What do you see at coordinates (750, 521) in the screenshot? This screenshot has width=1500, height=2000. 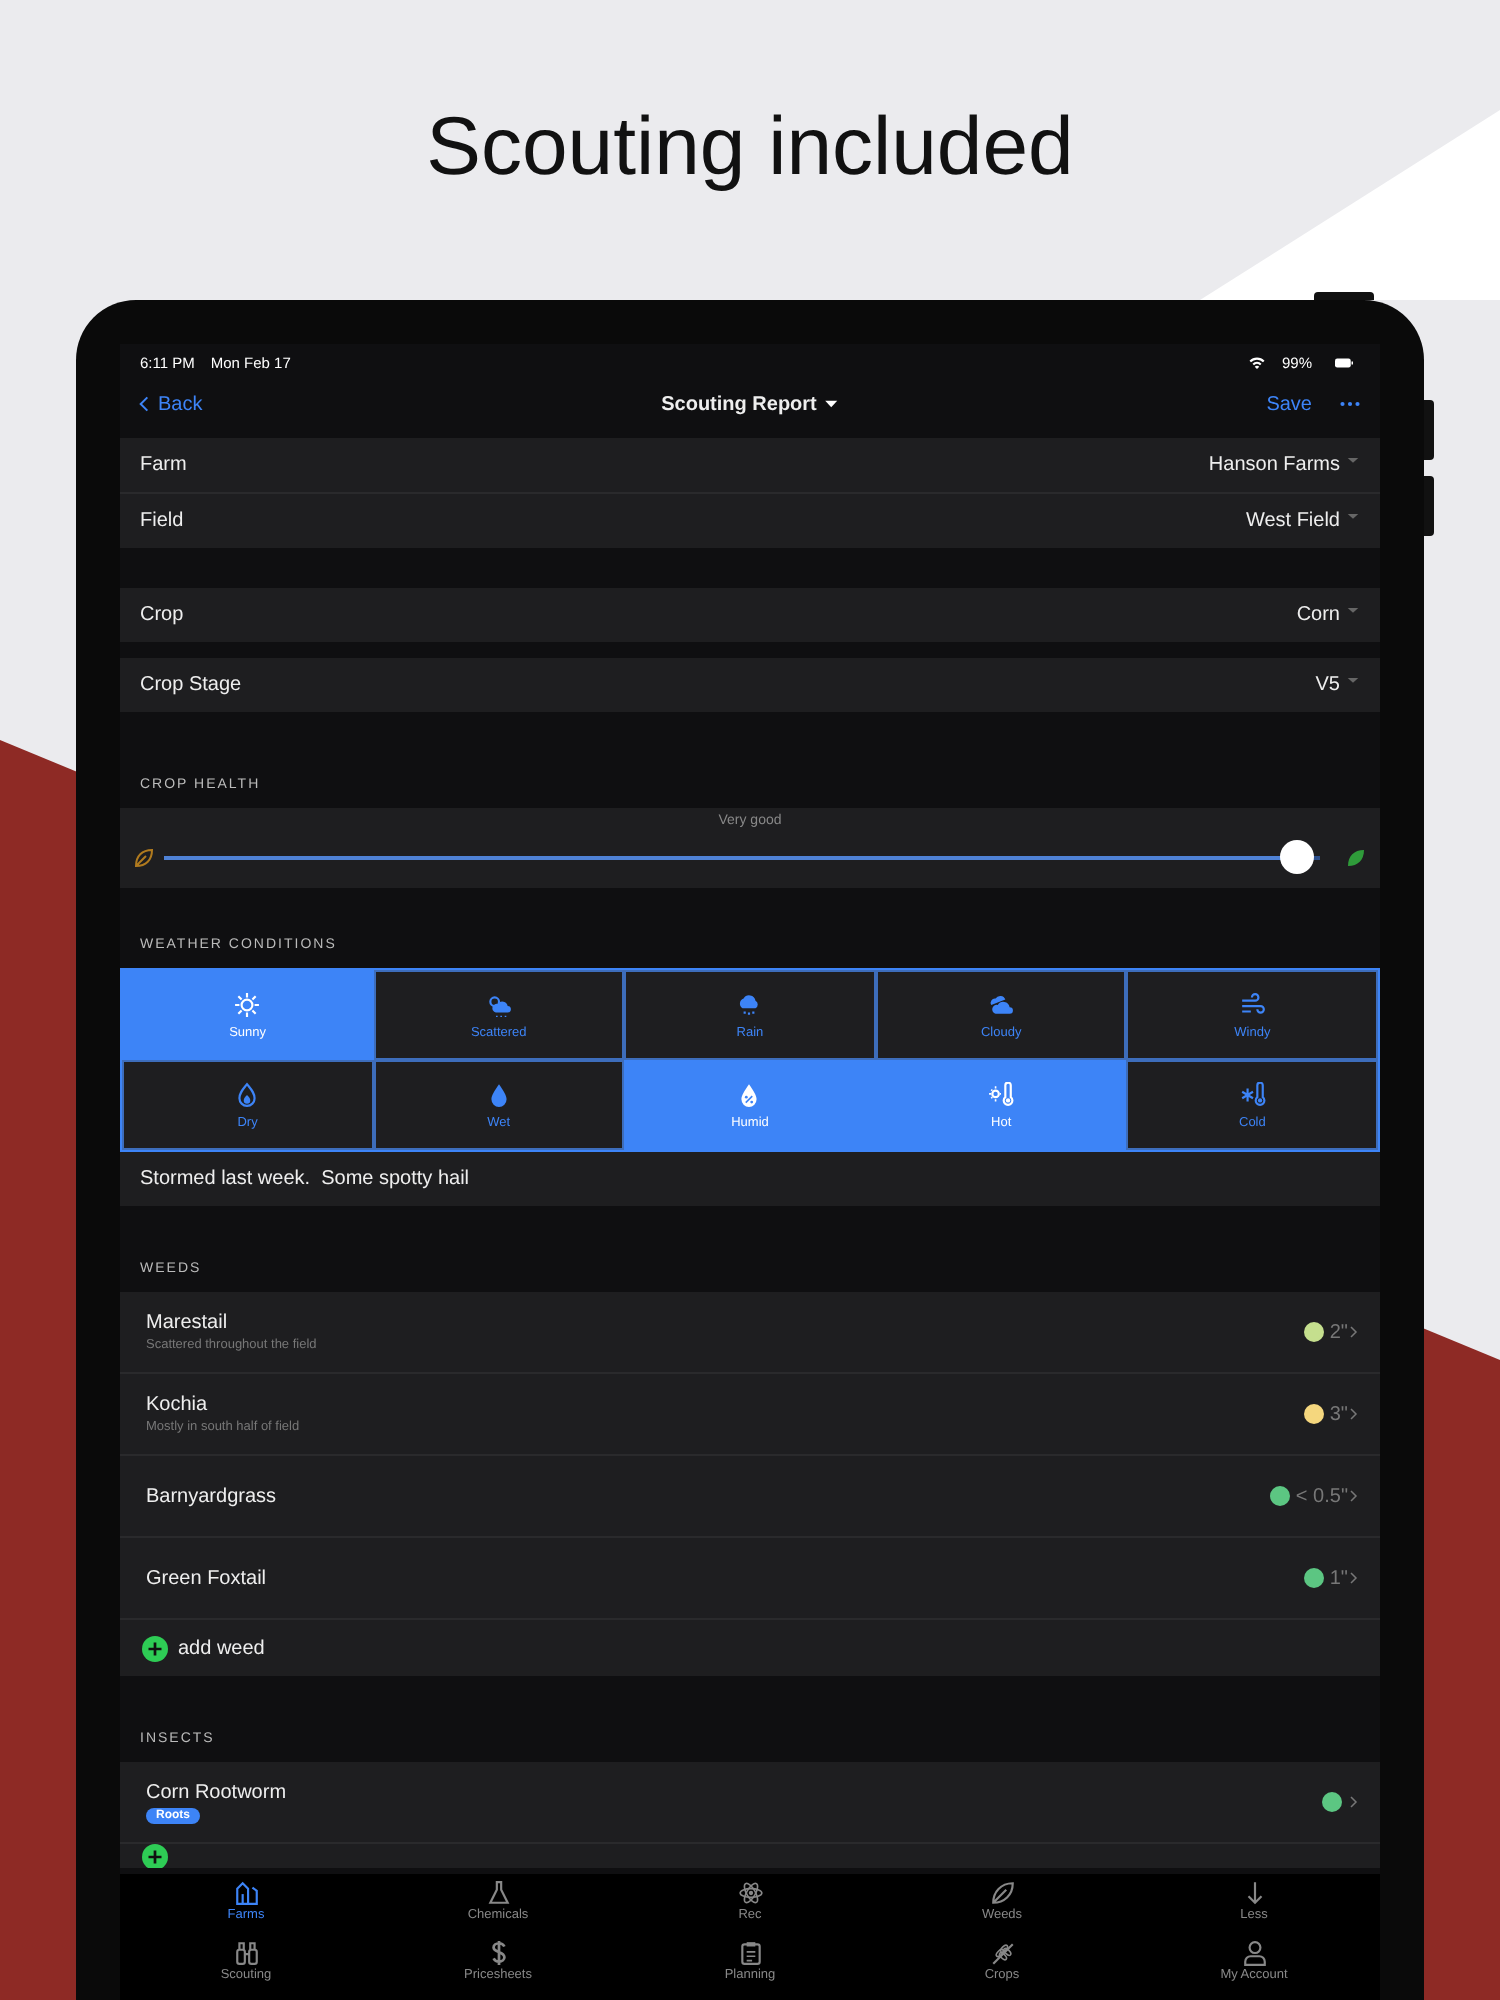 I see `dropdown-row: Field West Field` at bounding box center [750, 521].